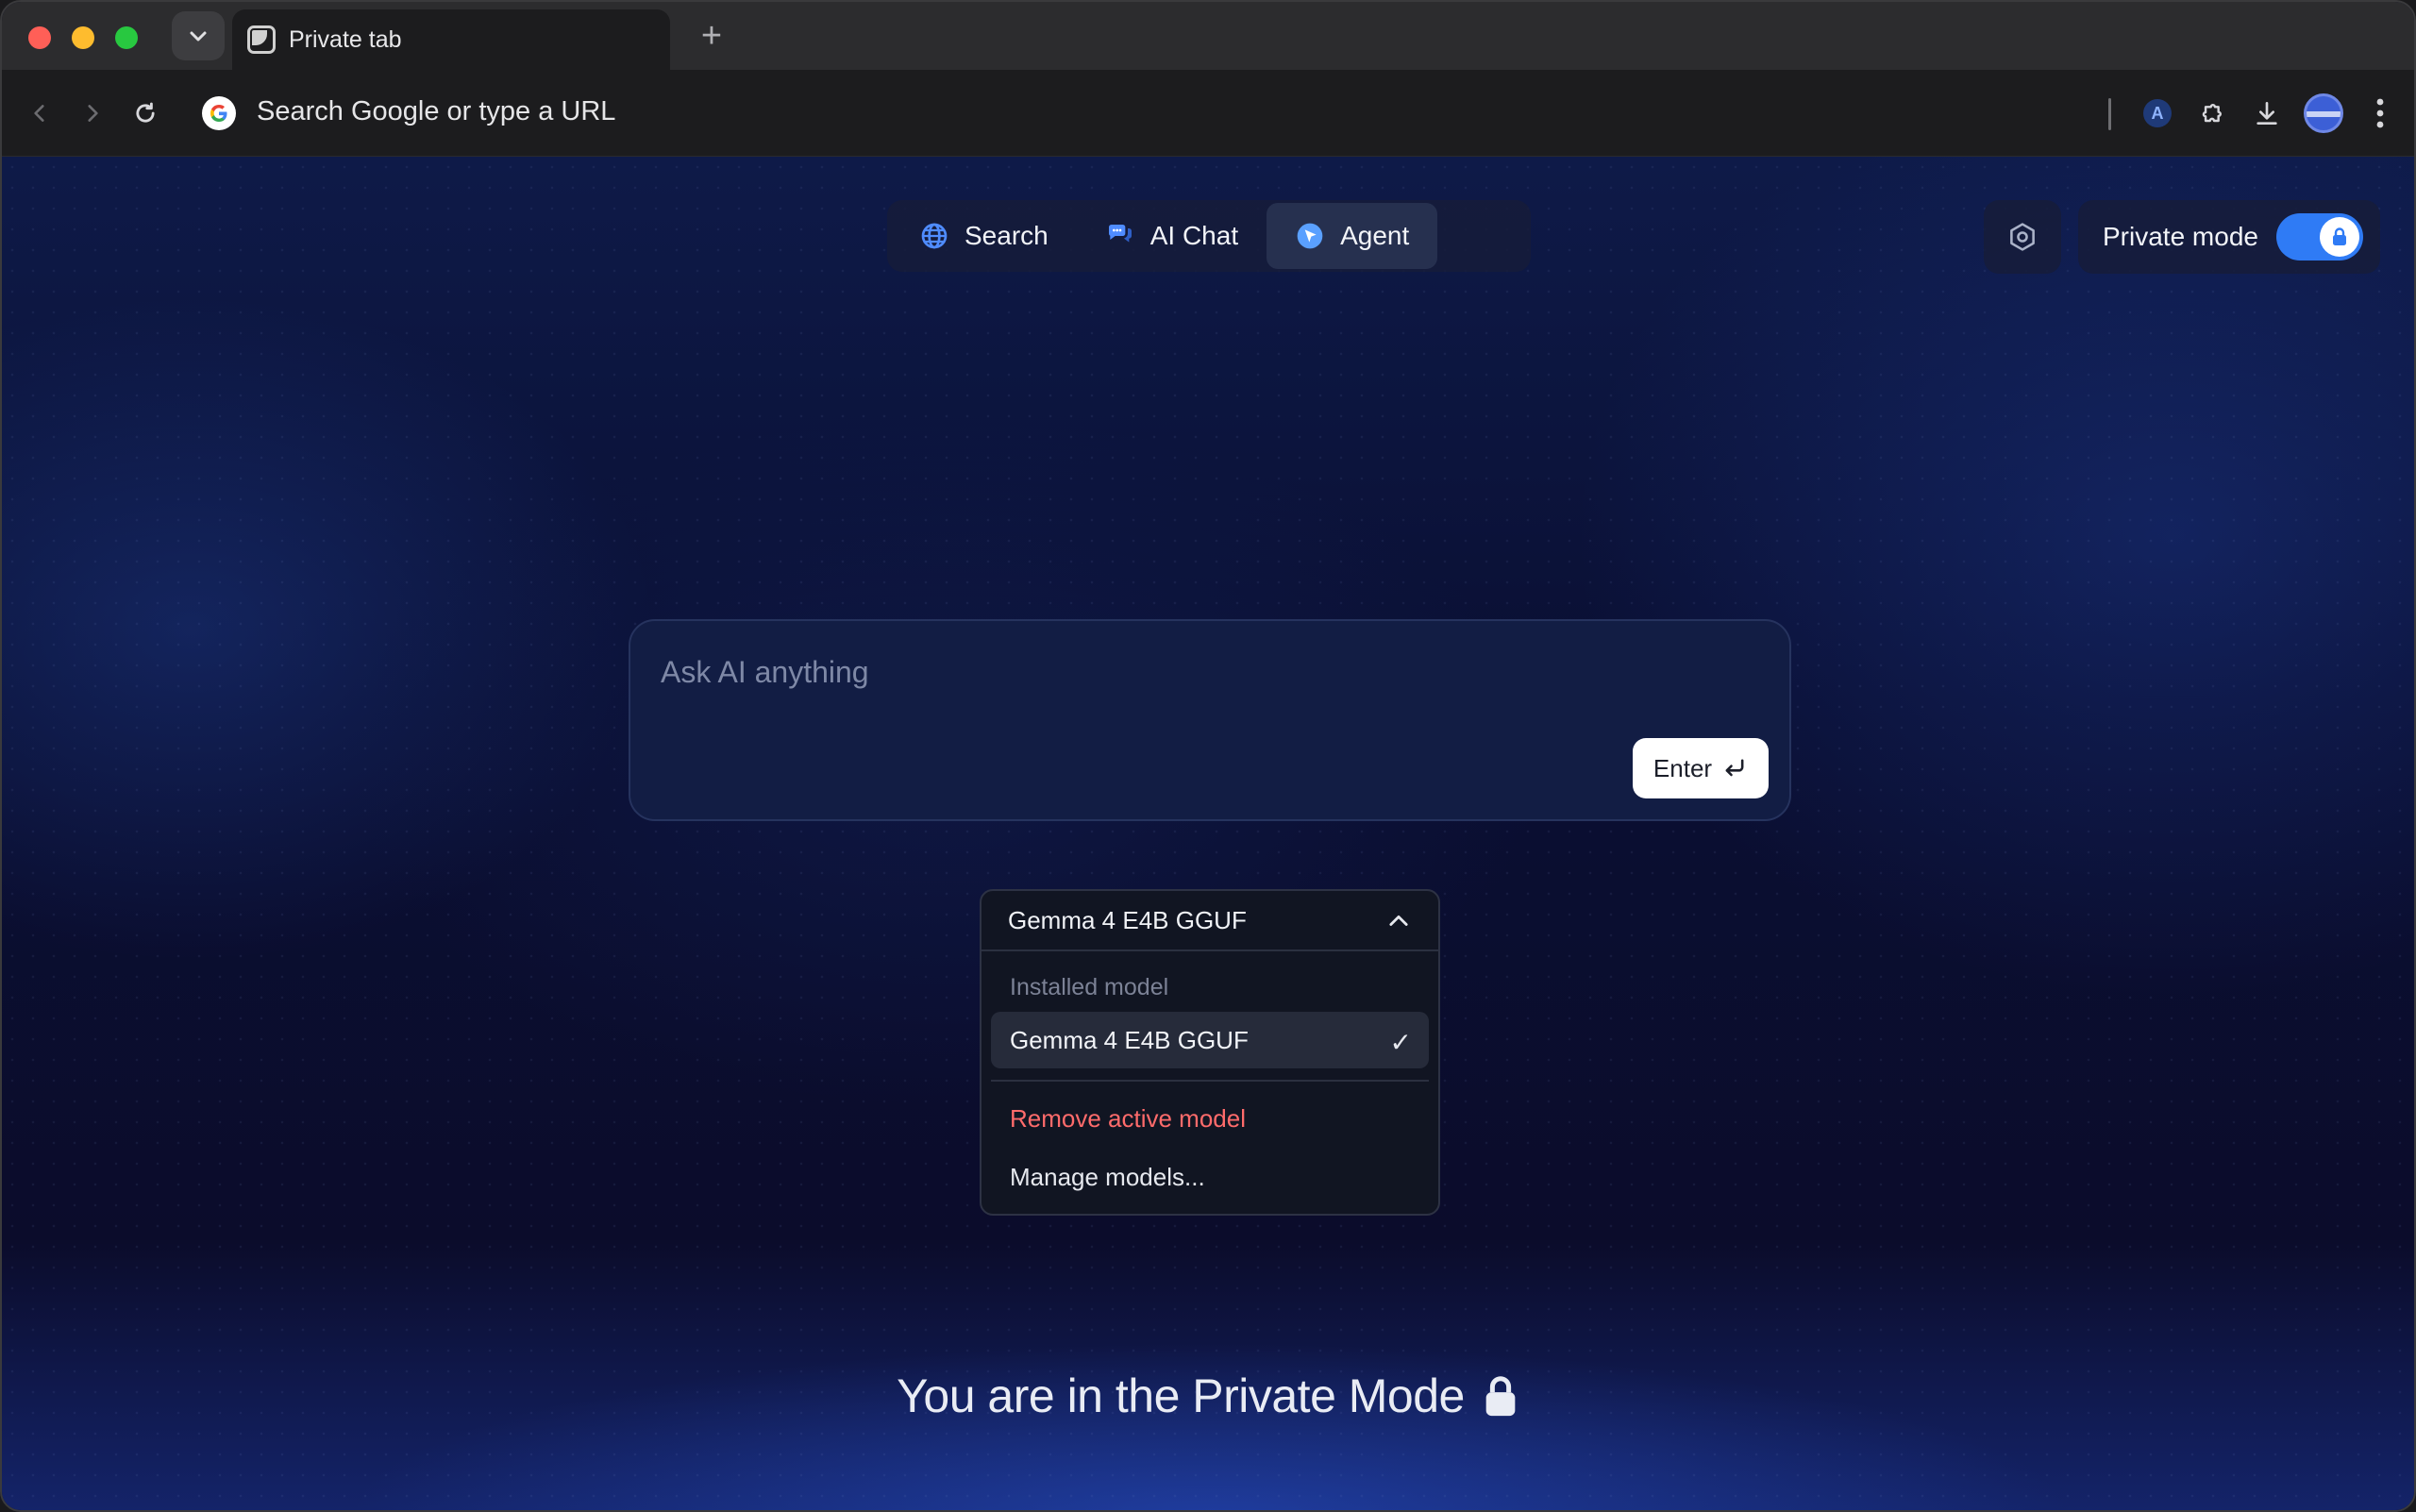 The width and height of the screenshot is (2416, 1512). Describe the element at coordinates (1310, 236) in the screenshot. I see `agent-cursor-icon` at that location.